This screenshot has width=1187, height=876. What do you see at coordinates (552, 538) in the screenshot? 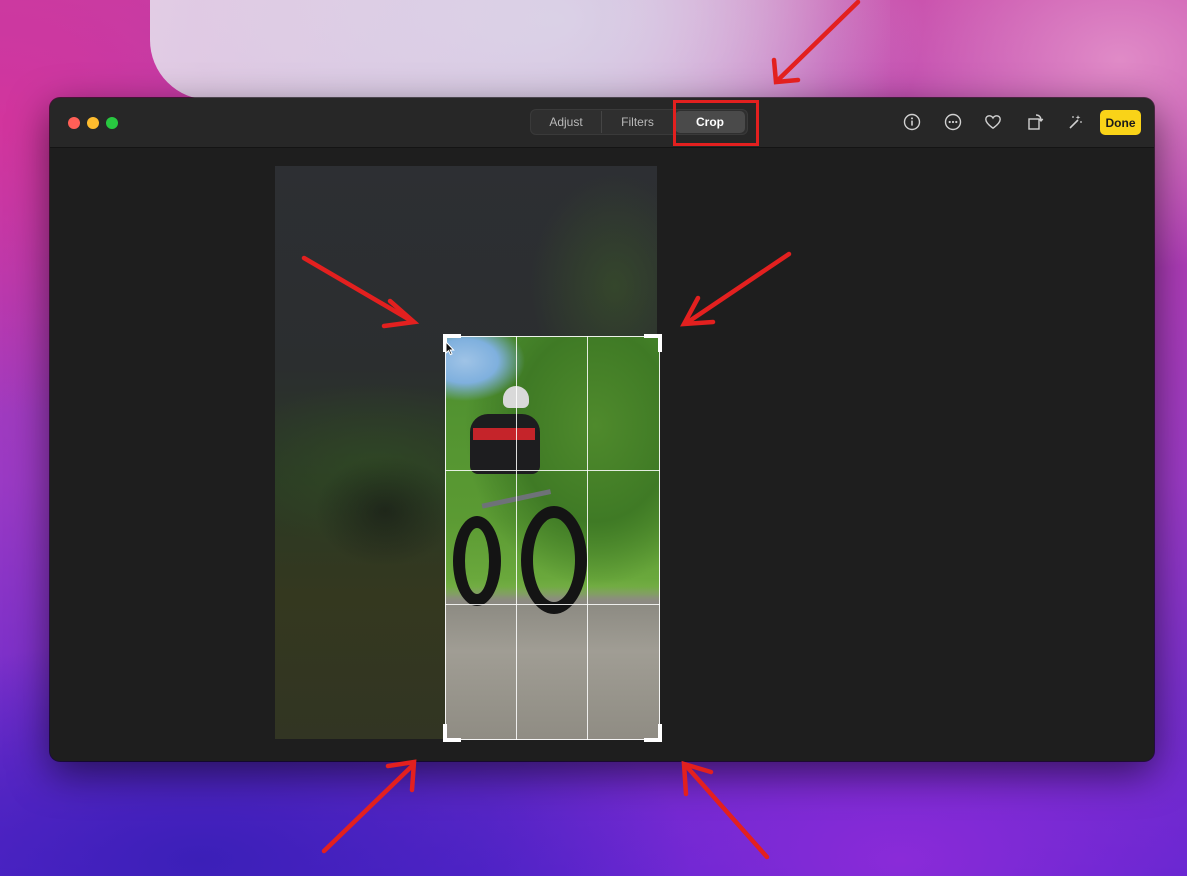
I see `crop-frame` at bounding box center [552, 538].